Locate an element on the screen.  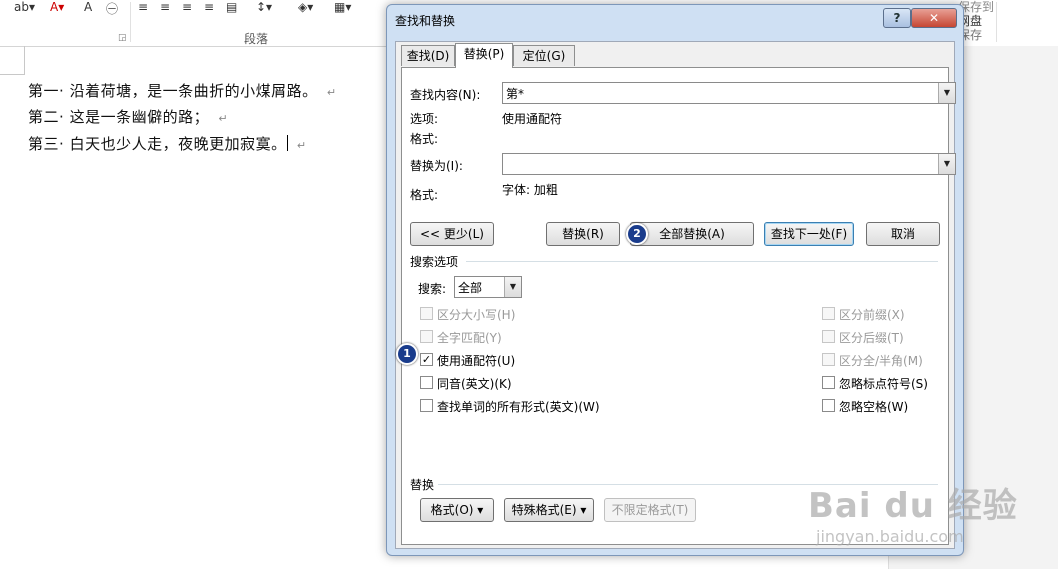
find-next-button: 查找下一处(F) is located at coordinates (809, 234).